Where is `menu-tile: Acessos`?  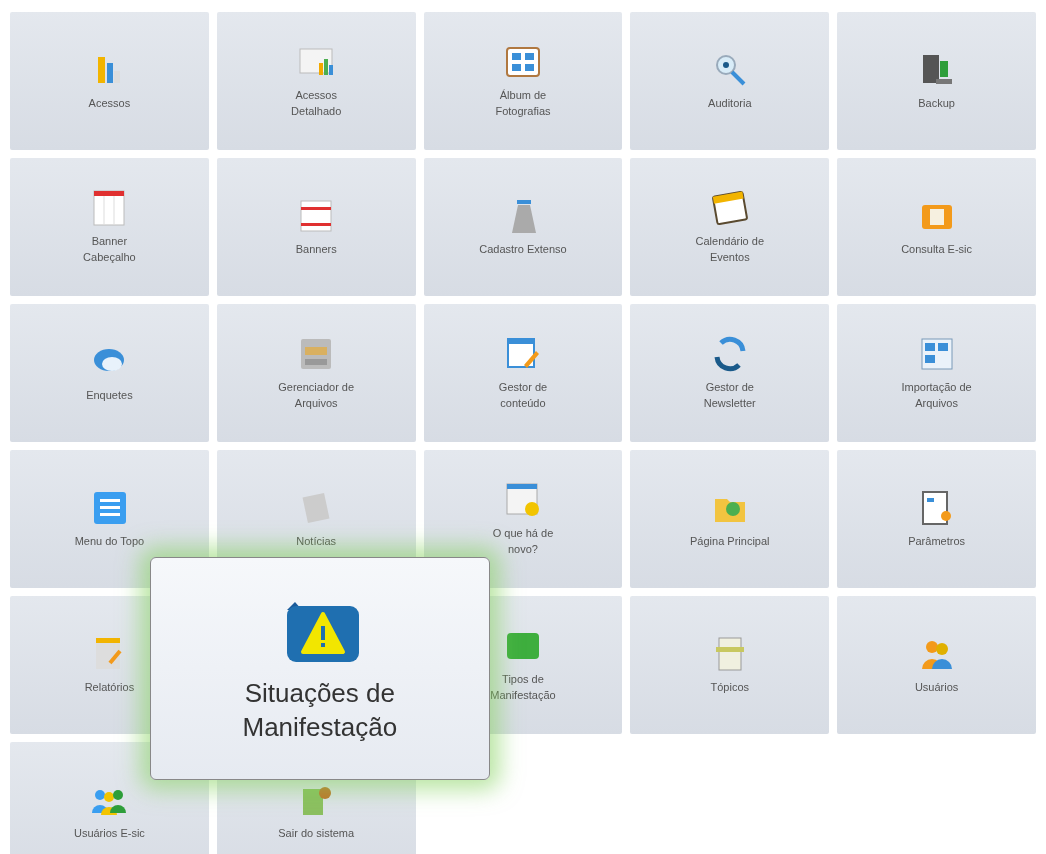 menu-tile: Acessos is located at coordinates (109, 81).